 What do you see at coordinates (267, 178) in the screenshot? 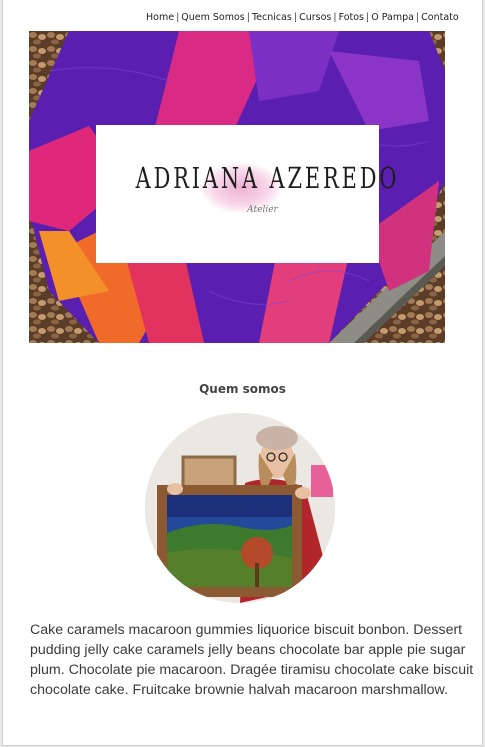
I see `logo-title: ADRIANA AZEREDO` at bounding box center [267, 178].